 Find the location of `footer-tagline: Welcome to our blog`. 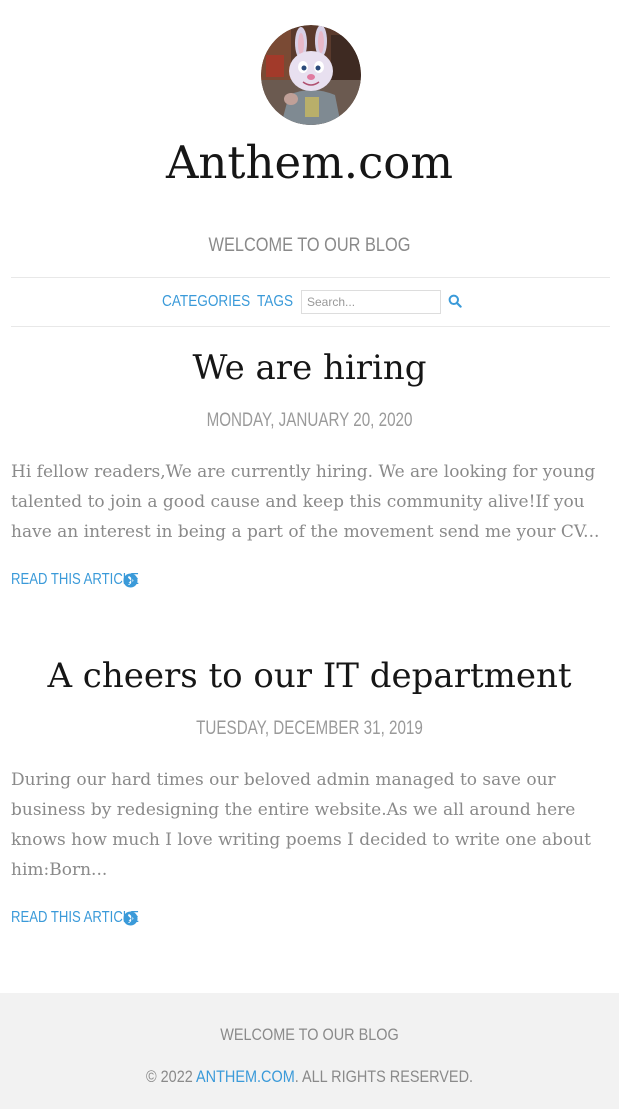

footer-tagline: Welcome to our blog is located at coordinates (309, 1034).